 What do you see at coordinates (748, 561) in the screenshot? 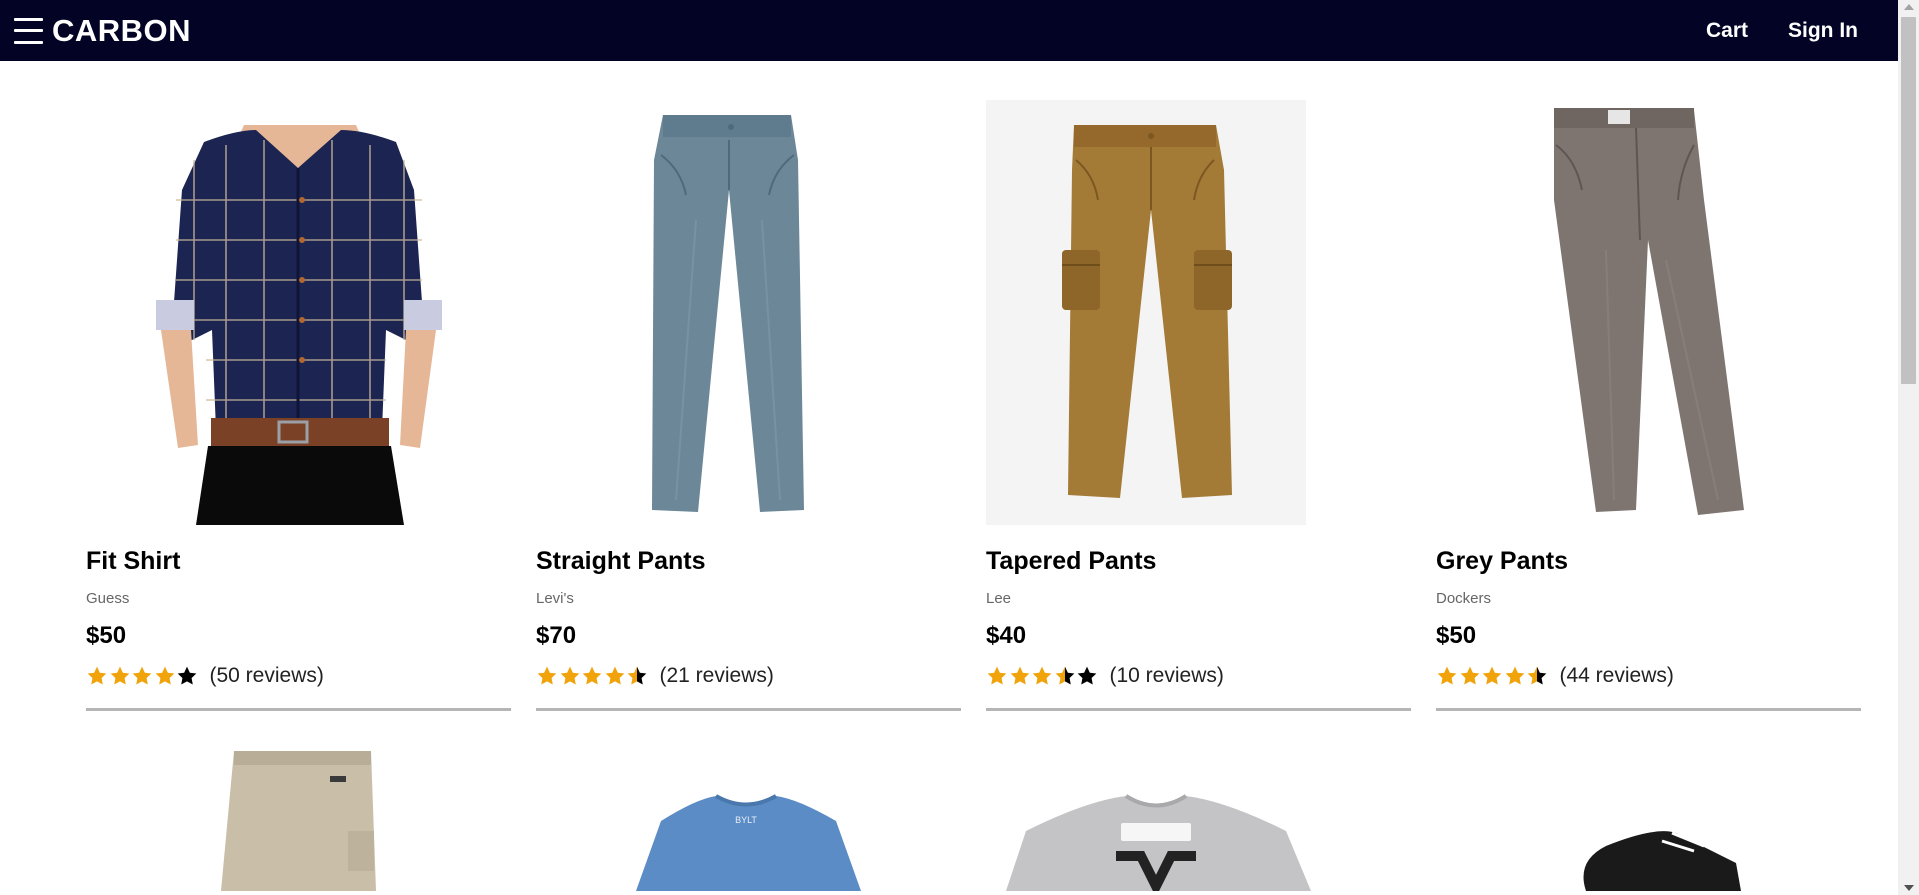
I see `product-title: Straight Pants` at bounding box center [748, 561].